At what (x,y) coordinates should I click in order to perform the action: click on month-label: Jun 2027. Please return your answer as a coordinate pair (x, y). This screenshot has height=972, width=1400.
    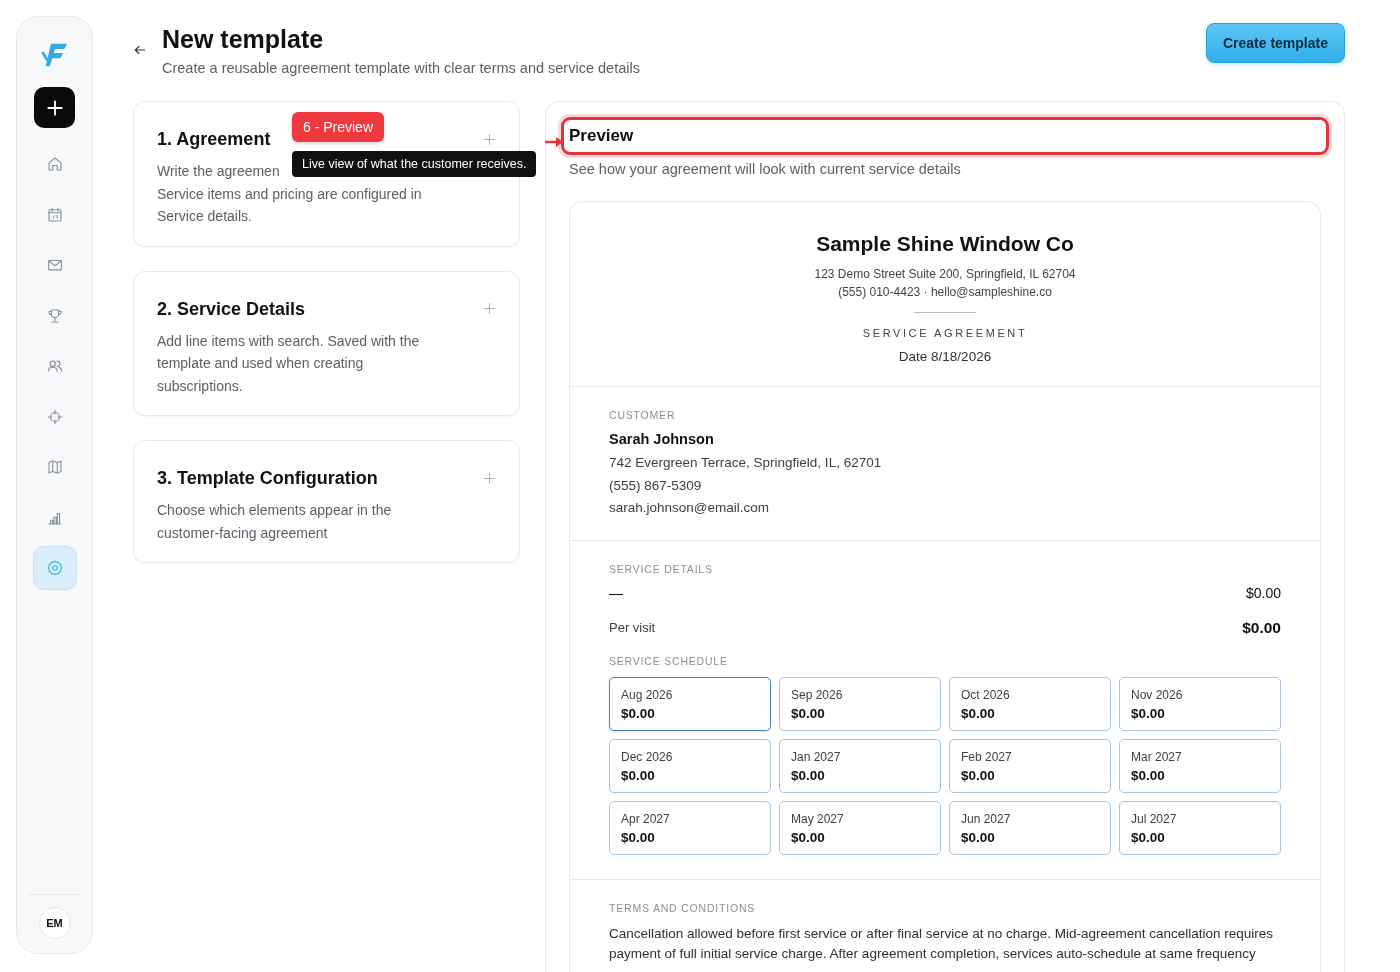
    Looking at the image, I should click on (986, 818).